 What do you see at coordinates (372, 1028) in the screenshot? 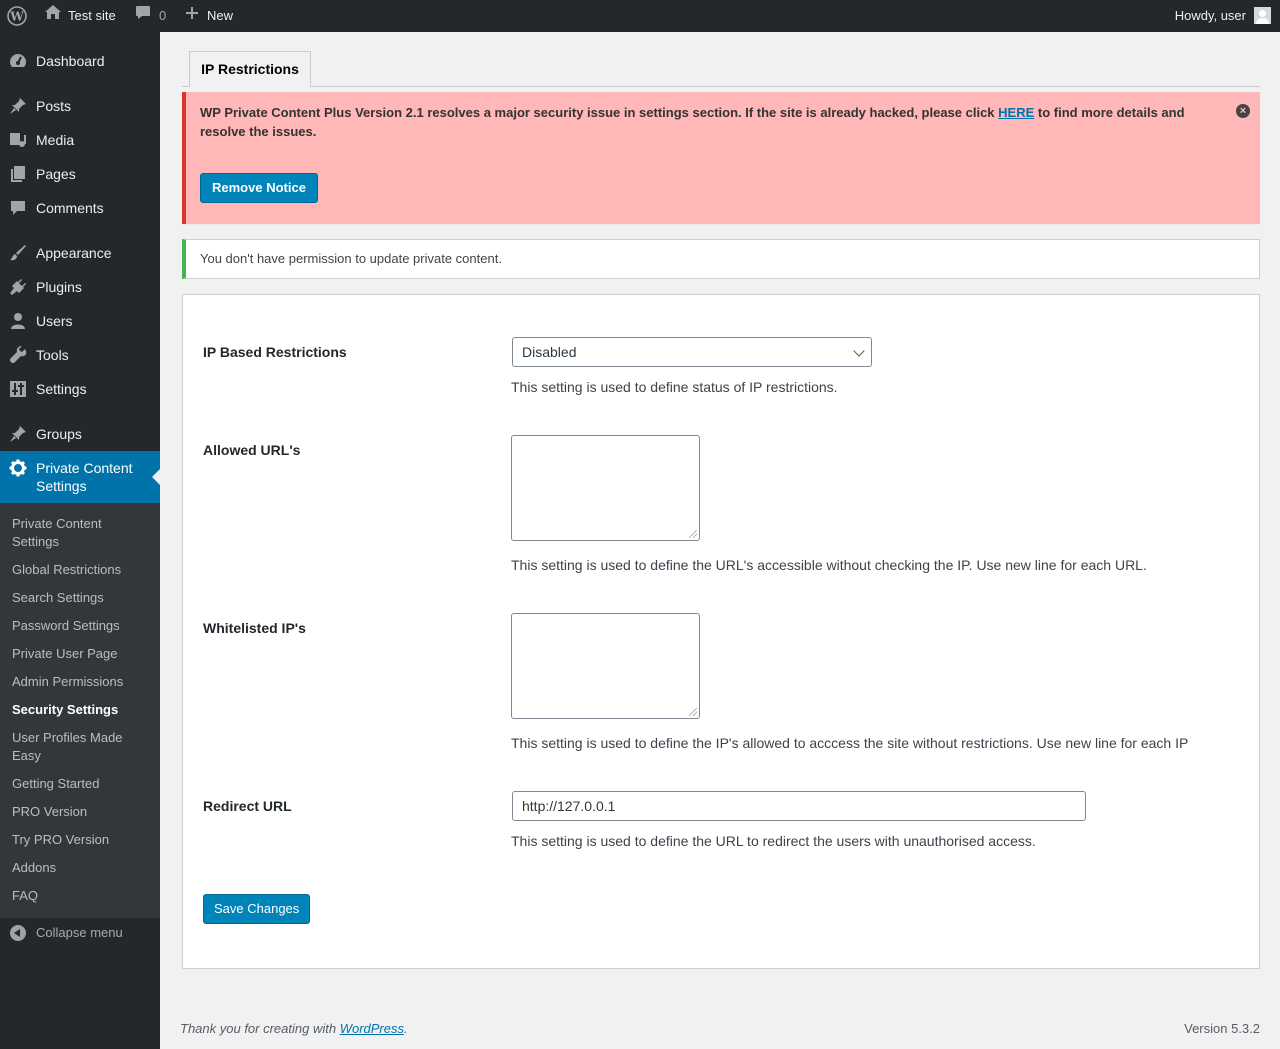
I see `wordpress-link: WordPress` at bounding box center [372, 1028].